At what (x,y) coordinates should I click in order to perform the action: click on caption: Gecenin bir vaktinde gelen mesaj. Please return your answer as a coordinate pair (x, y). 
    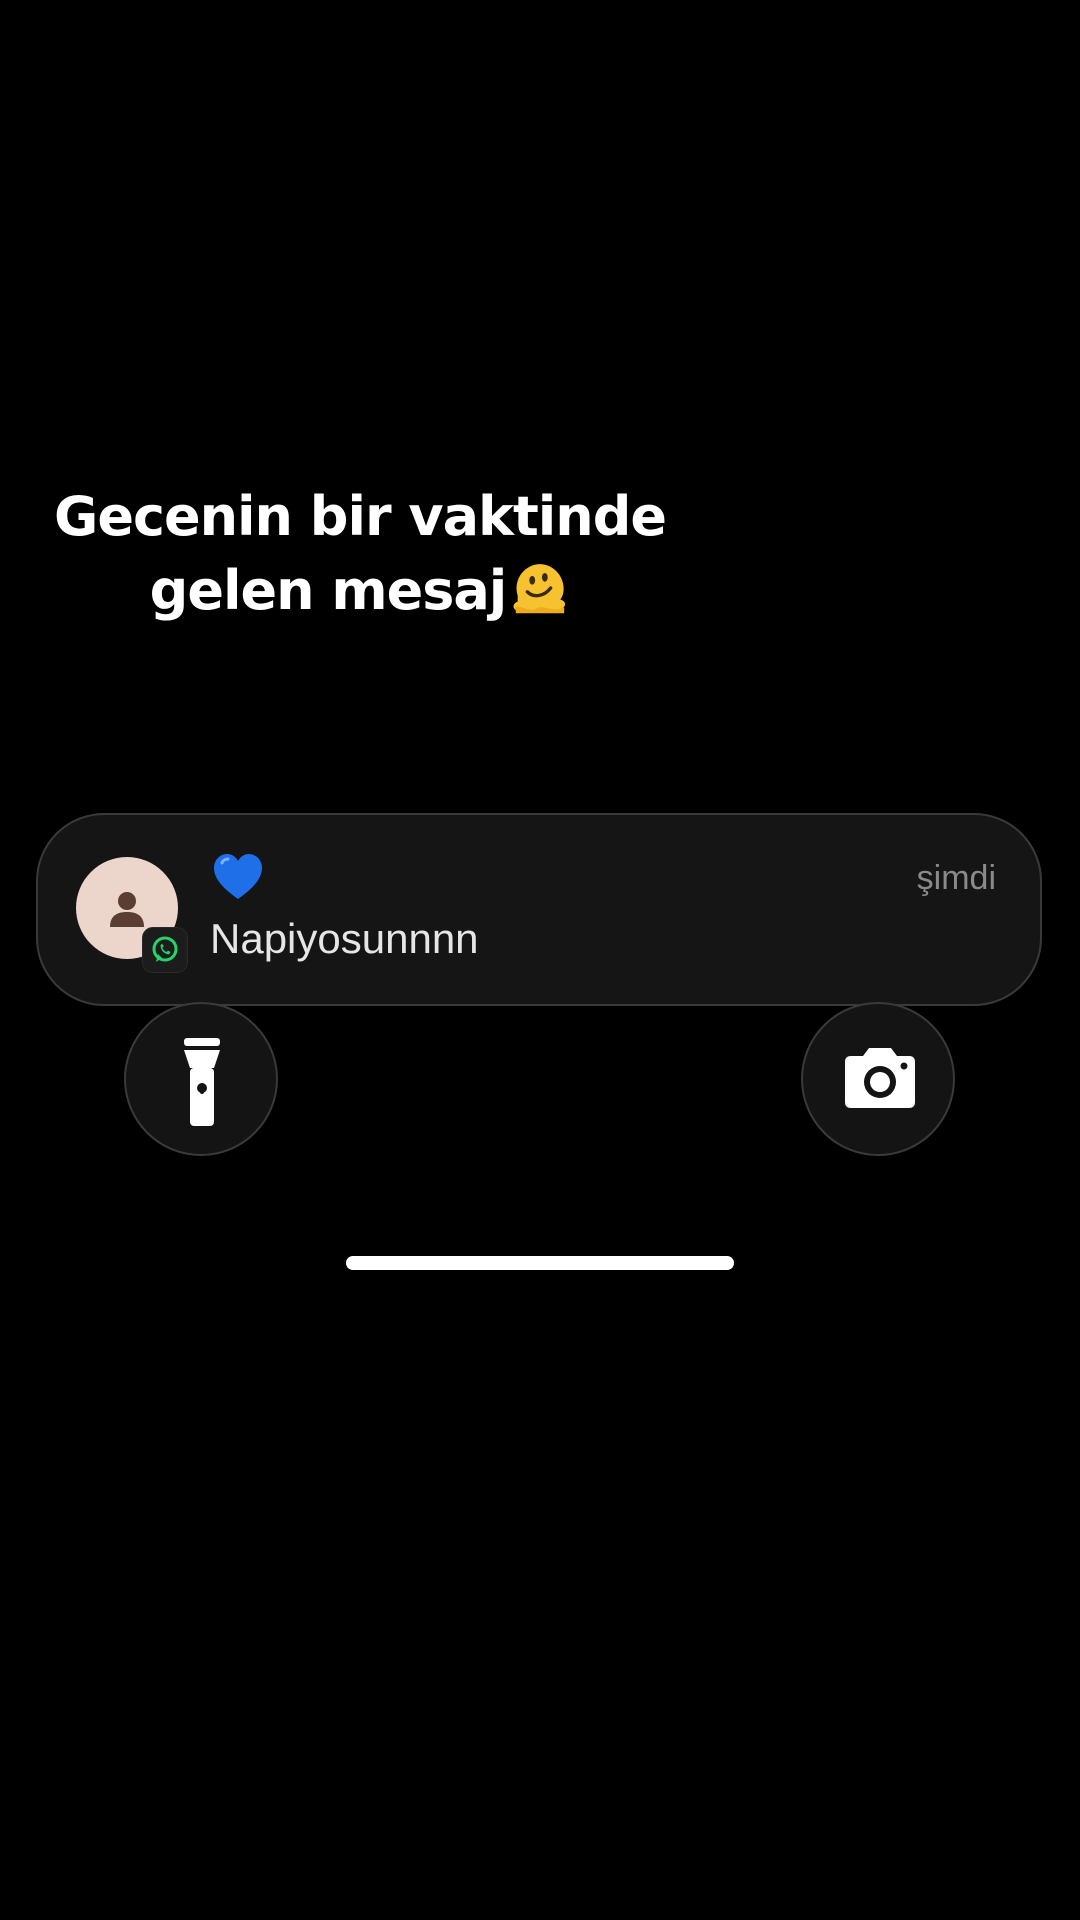
    Looking at the image, I should click on (360, 554).